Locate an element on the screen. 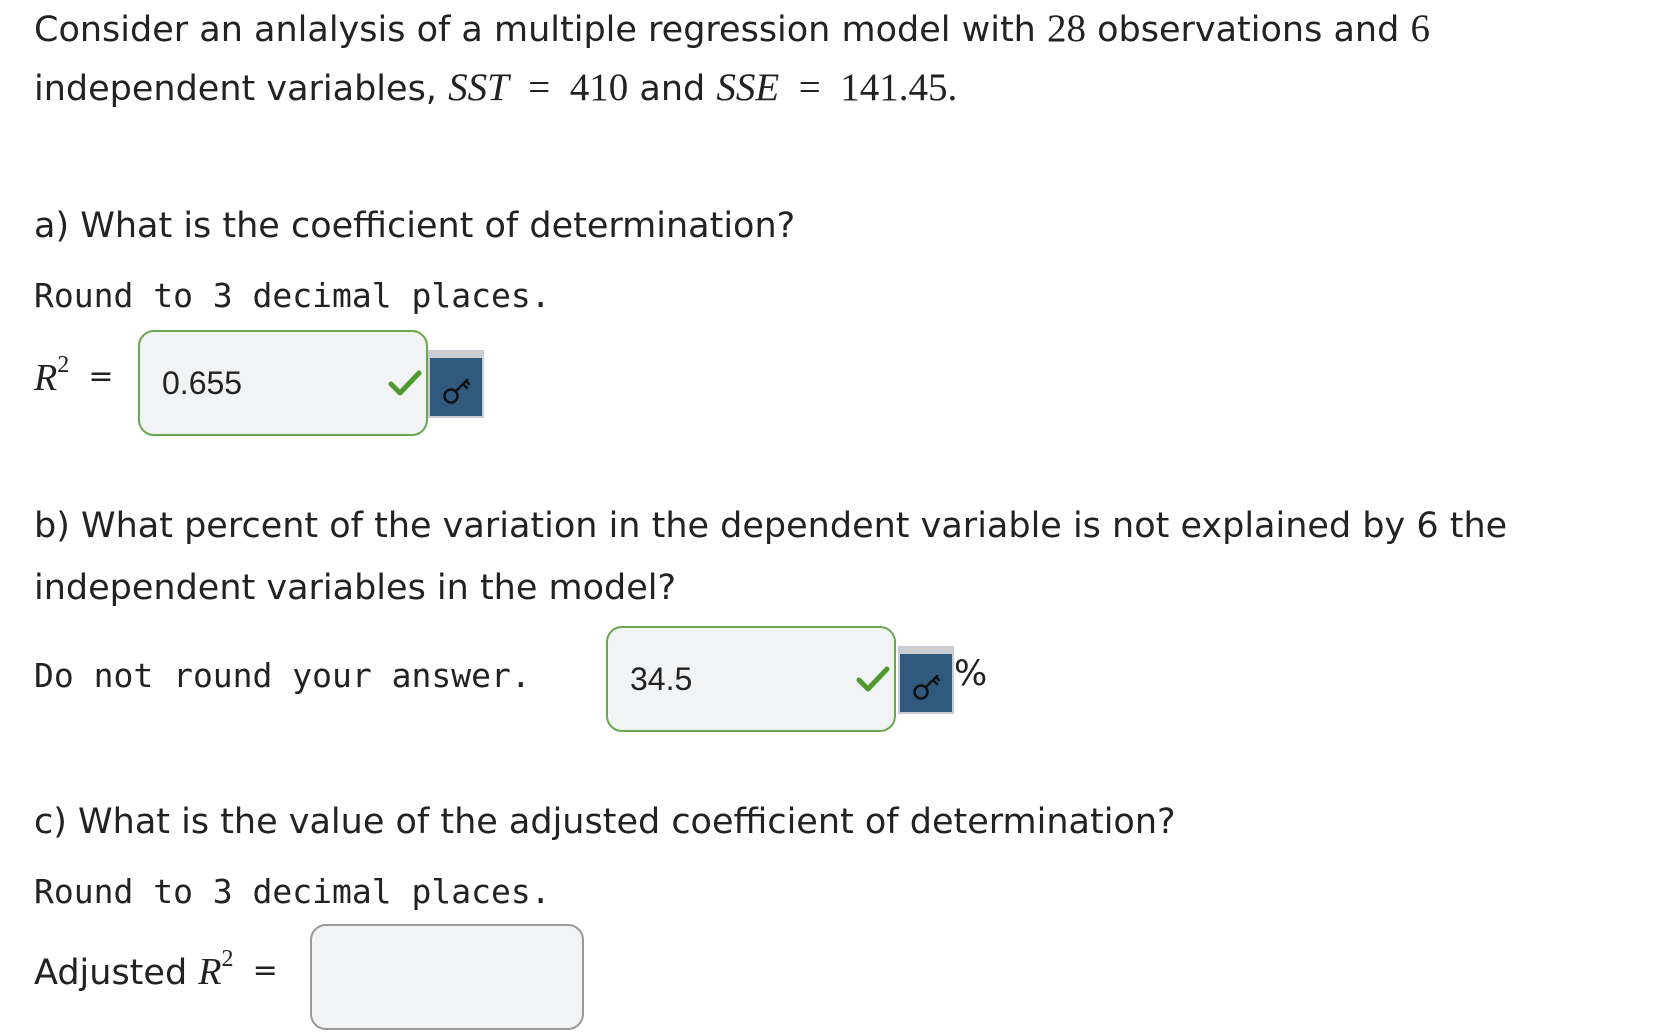  part-a-label: R2 = is located at coordinates (74, 376).